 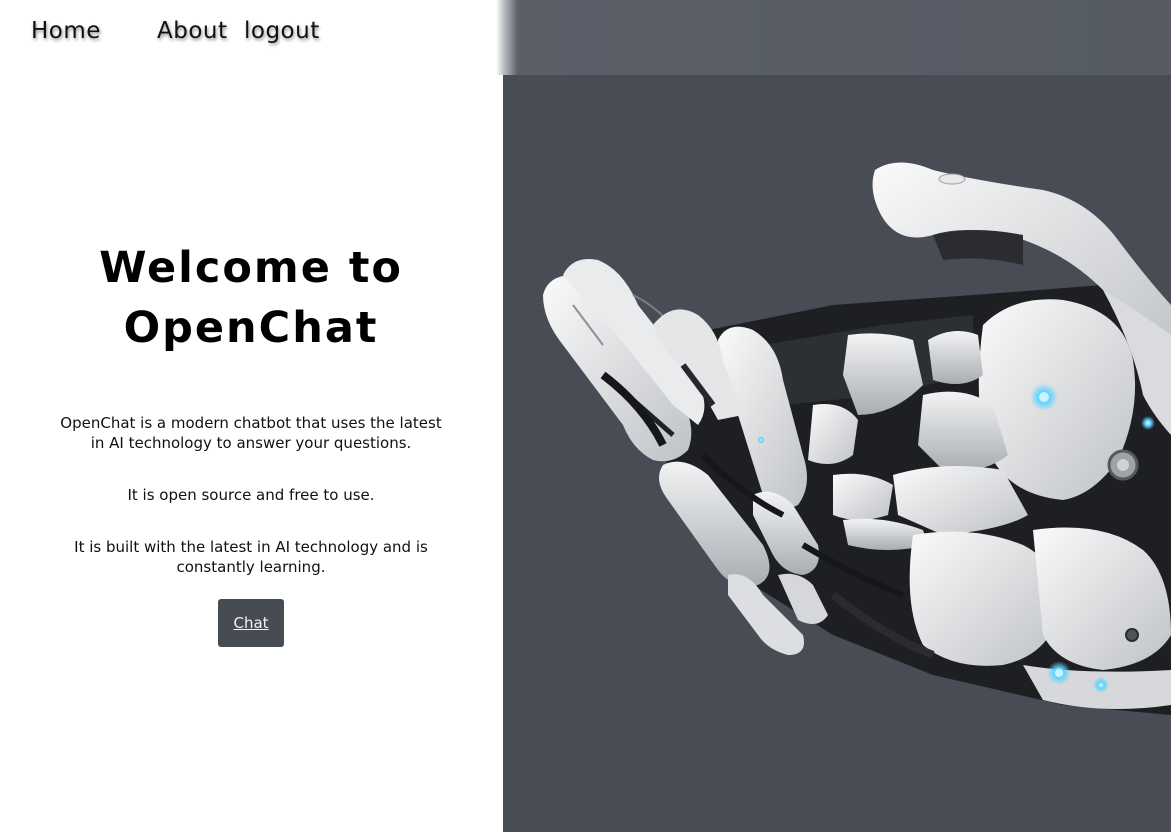 I want to click on top-nav: Home About logout, so click(x=250, y=37).